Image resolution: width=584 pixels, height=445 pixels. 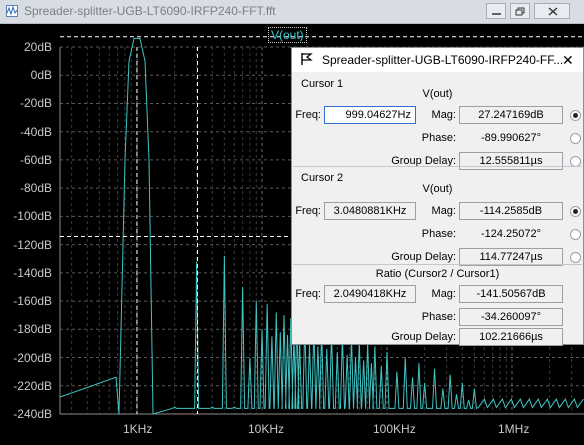 I want to click on cursor1-phase-value: -89.990627°, so click(x=511, y=138).